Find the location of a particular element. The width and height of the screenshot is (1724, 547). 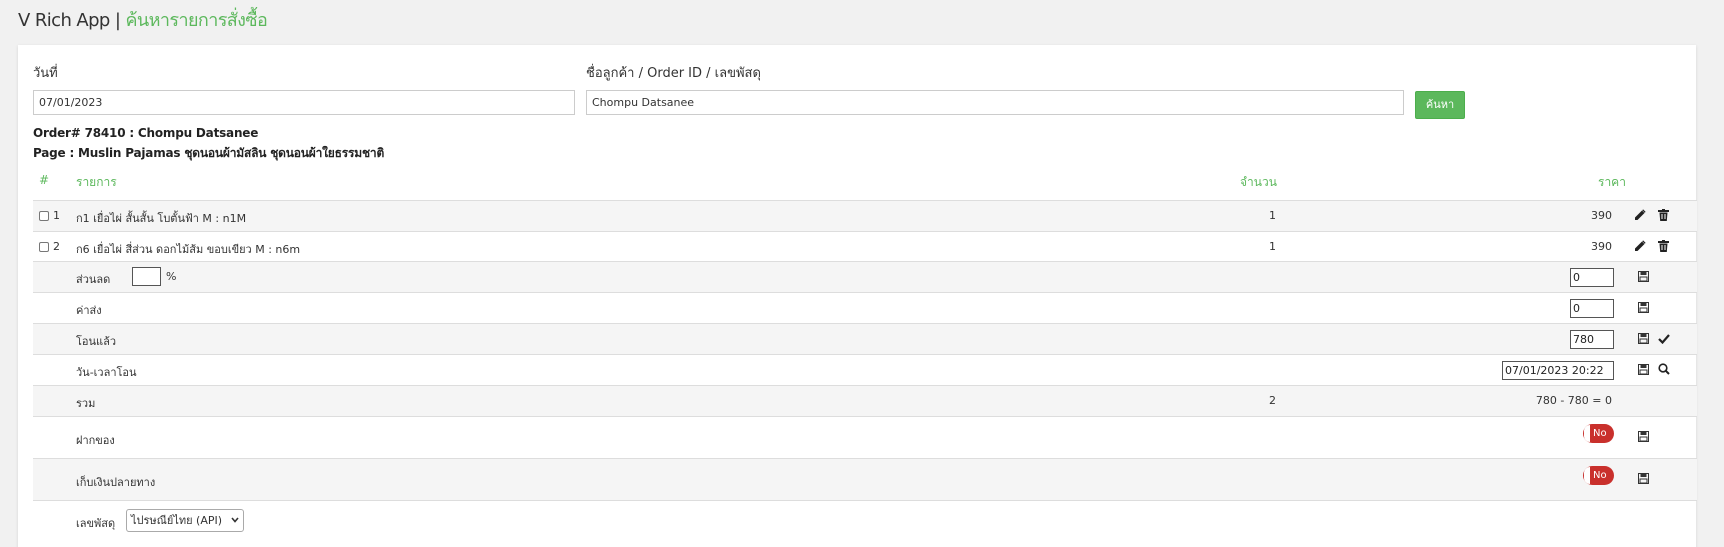

discount-row: ส่วนลด % 0 is located at coordinates (865, 276).